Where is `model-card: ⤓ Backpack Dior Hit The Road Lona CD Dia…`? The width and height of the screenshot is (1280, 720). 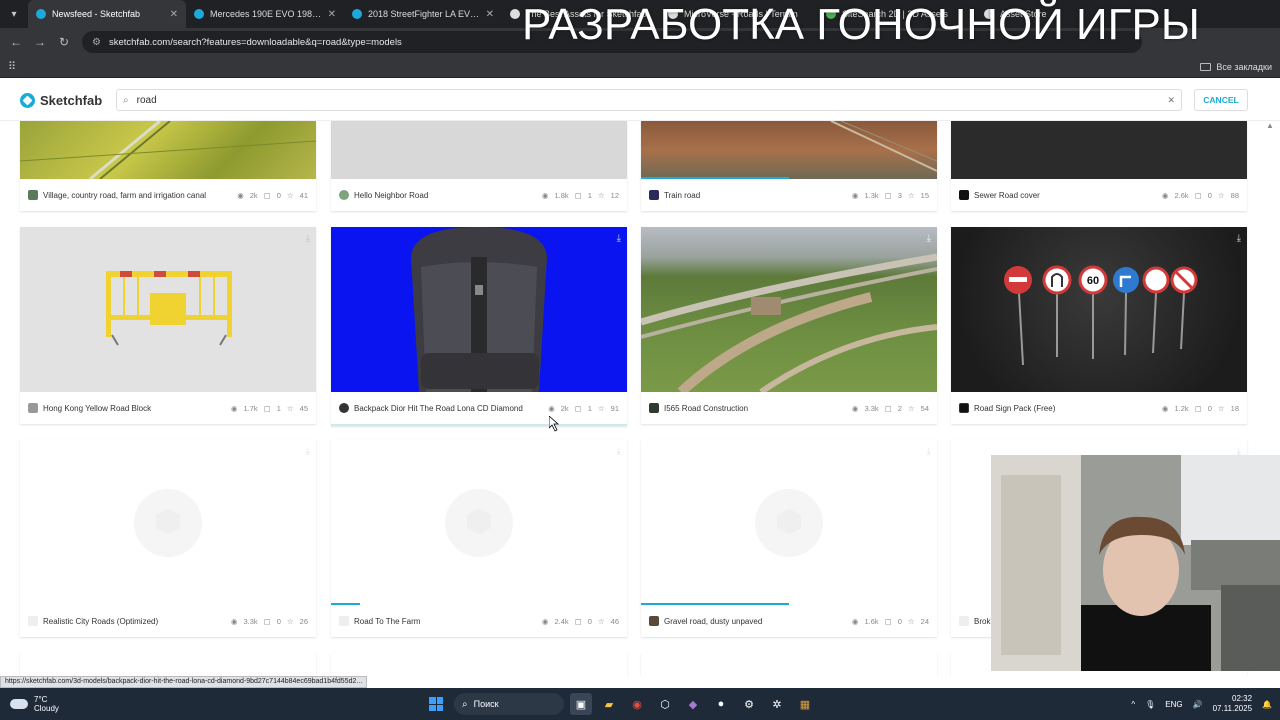
model-card: ⤓ Backpack Dior Hit The Road Lona CD Dia… is located at coordinates (479, 326).